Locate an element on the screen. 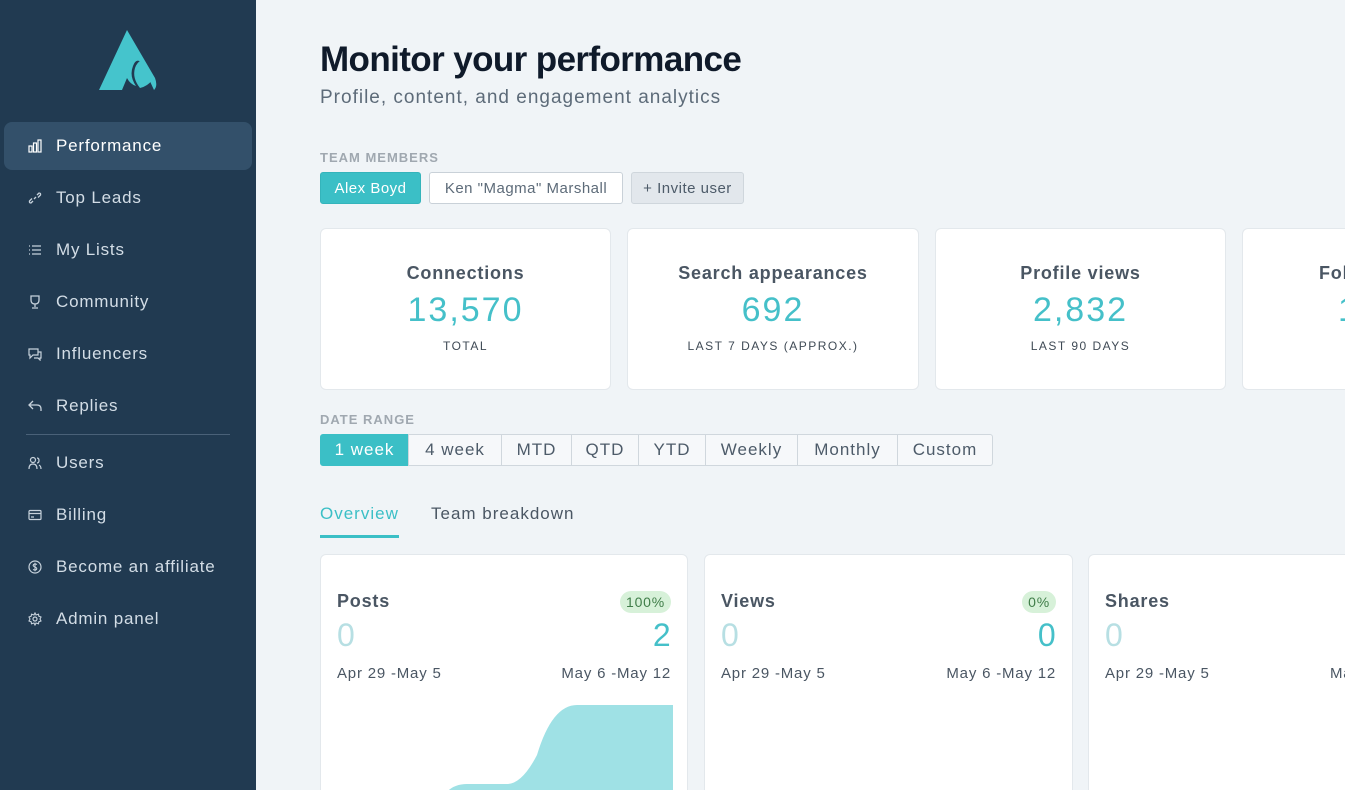 The width and height of the screenshot is (1345, 790). posts-area-series is located at coordinates (561, 747).